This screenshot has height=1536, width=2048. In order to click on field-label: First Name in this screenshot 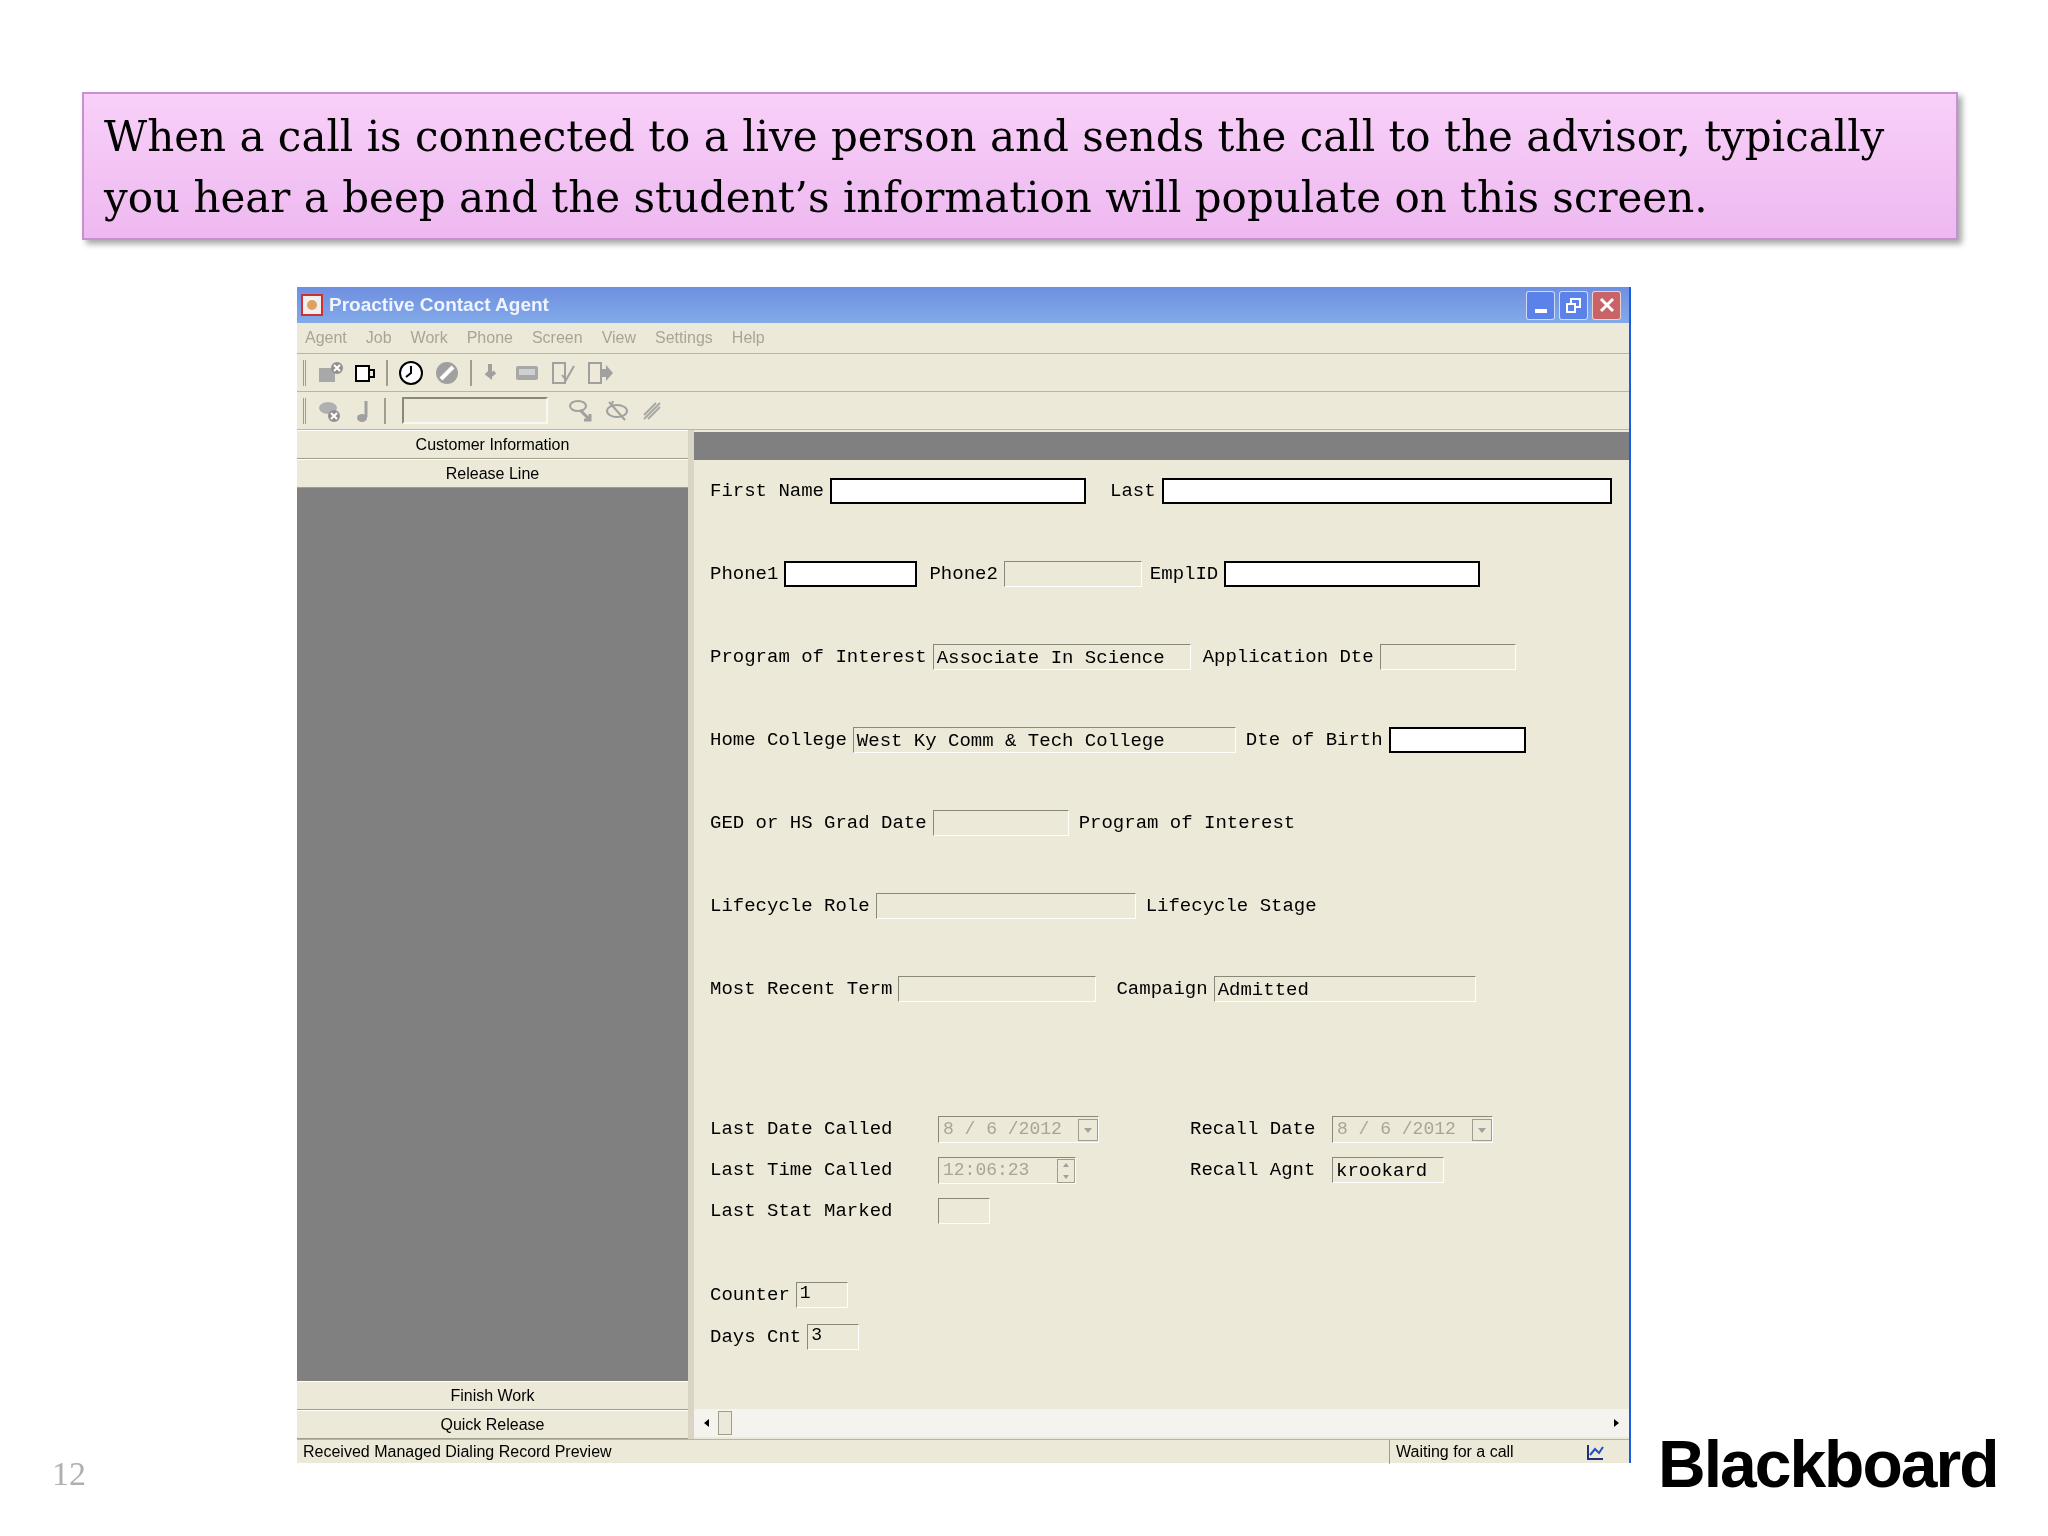, I will do `click(767, 491)`.